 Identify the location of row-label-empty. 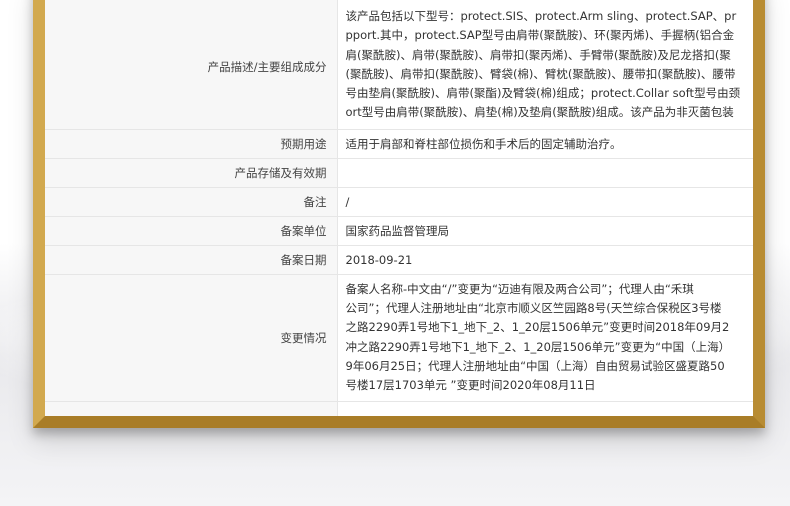
(191, 408).